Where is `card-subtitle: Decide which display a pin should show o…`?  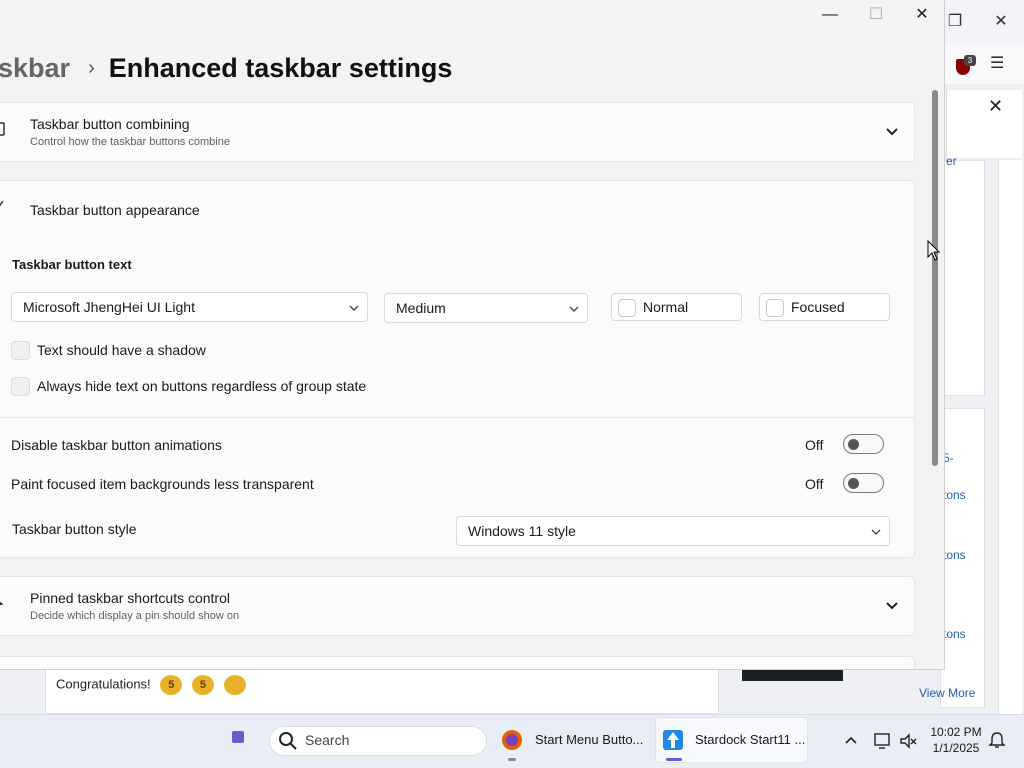 card-subtitle: Decide which display a pin should show o… is located at coordinates (135, 616).